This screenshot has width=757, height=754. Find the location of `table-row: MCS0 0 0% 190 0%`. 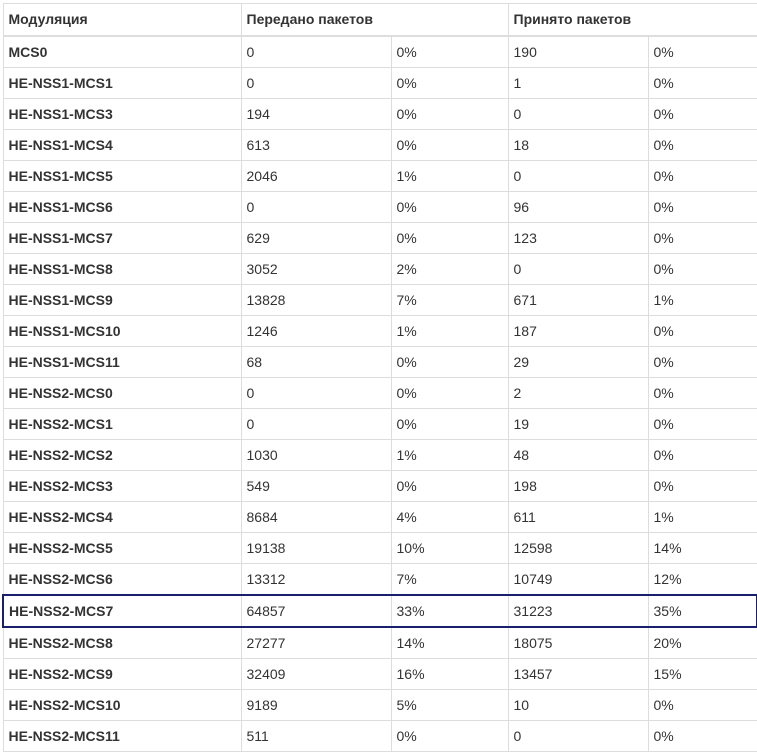

table-row: MCS0 0 0% 190 0% is located at coordinates (379, 51).